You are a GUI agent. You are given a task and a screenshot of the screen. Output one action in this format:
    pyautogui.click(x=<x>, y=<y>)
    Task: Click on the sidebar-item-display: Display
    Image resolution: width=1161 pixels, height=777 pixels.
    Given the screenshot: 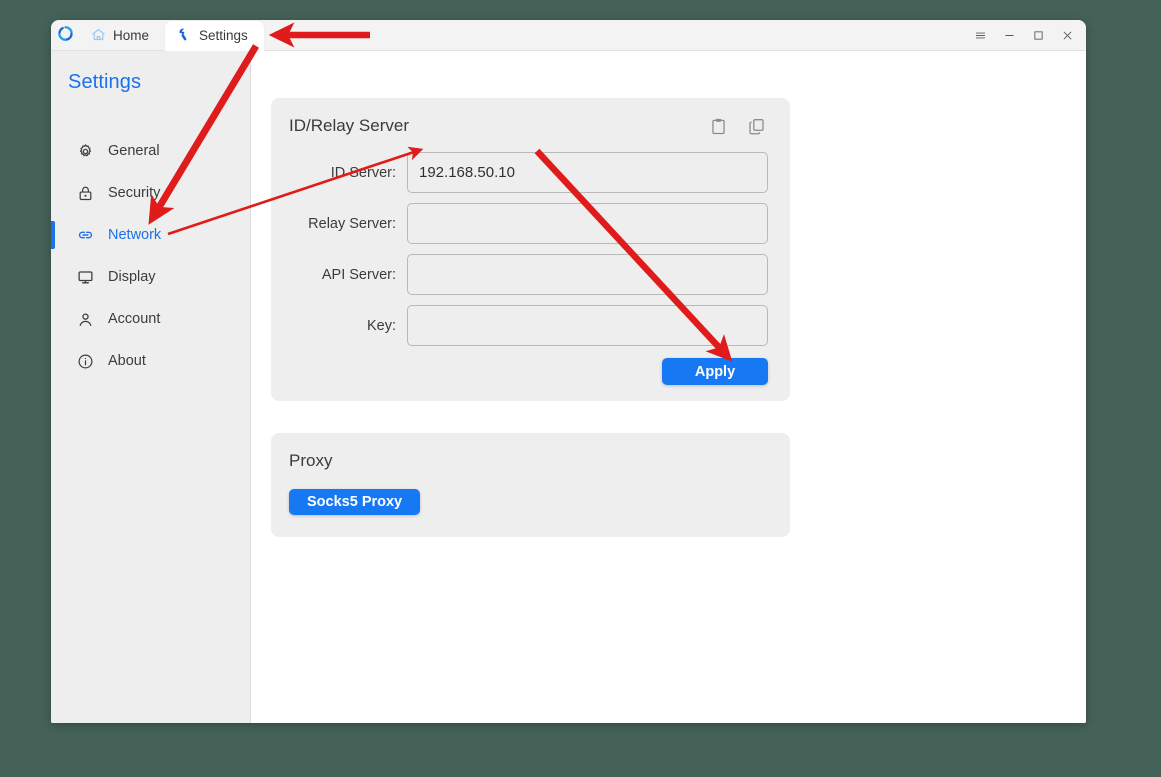 What is the action you would take?
    pyautogui.click(x=150, y=277)
    